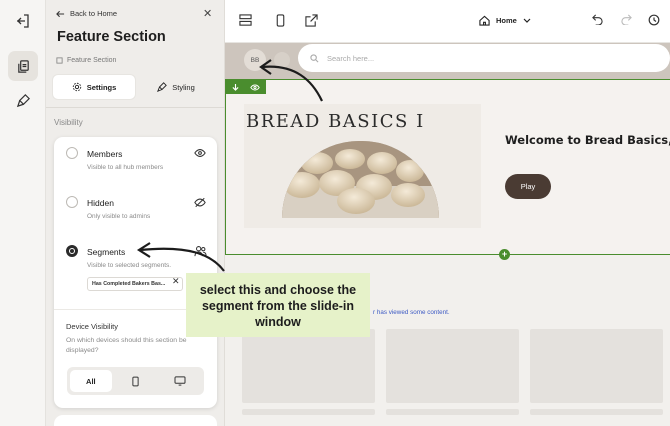  I want to click on play-button: Play, so click(528, 186).